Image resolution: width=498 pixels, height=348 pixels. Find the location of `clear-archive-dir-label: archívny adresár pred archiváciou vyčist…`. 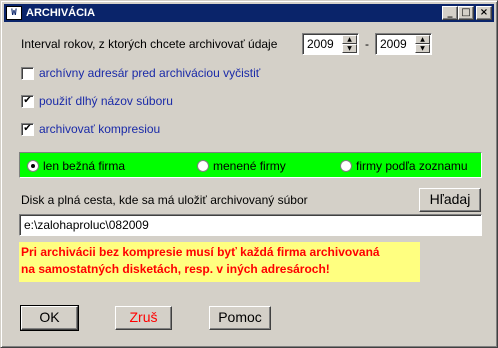

clear-archive-dir-label: archívny adresár pred archiváciou vyčist… is located at coordinates (149, 73).